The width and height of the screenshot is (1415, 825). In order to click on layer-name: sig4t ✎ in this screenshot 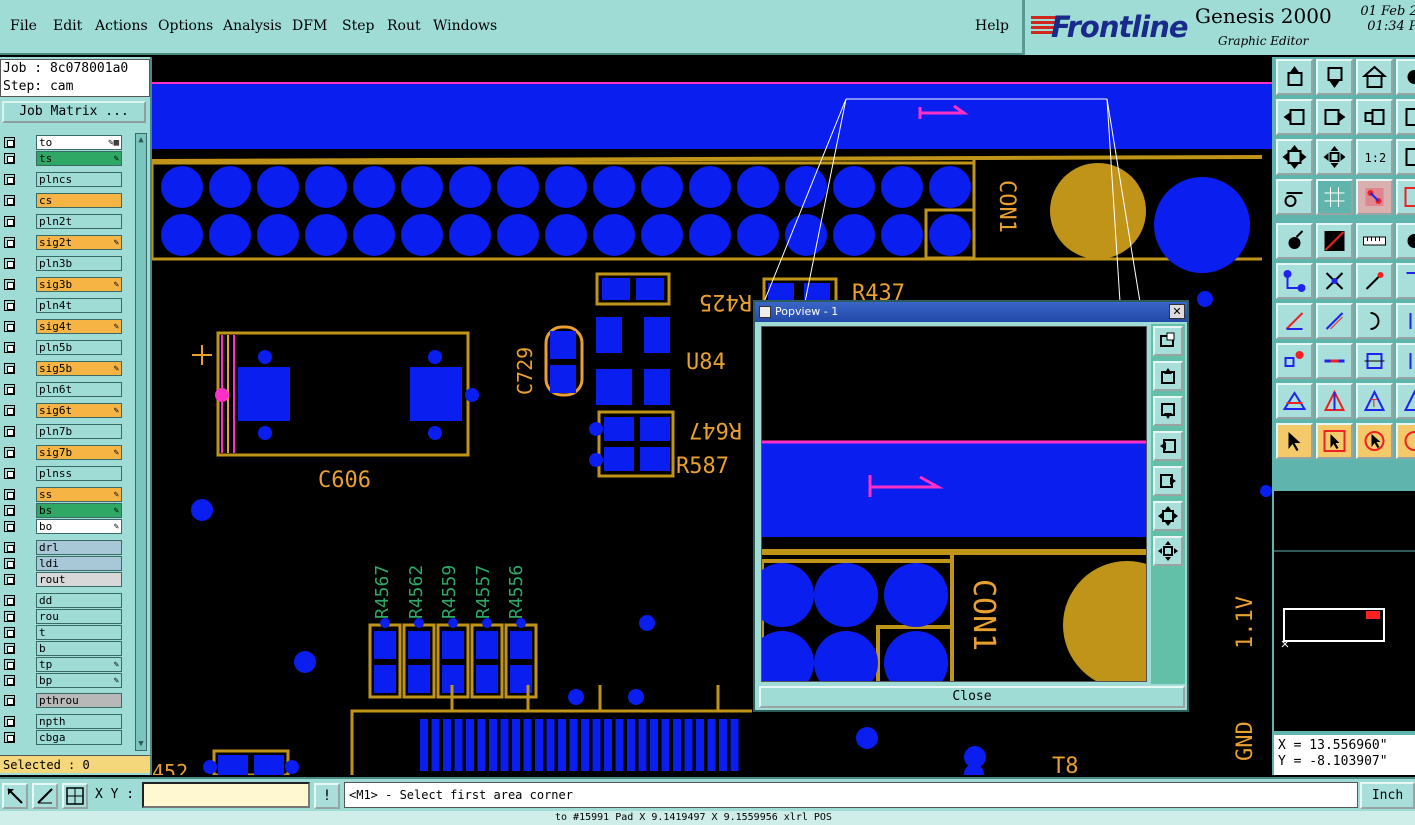, I will do `click(79, 326)`.